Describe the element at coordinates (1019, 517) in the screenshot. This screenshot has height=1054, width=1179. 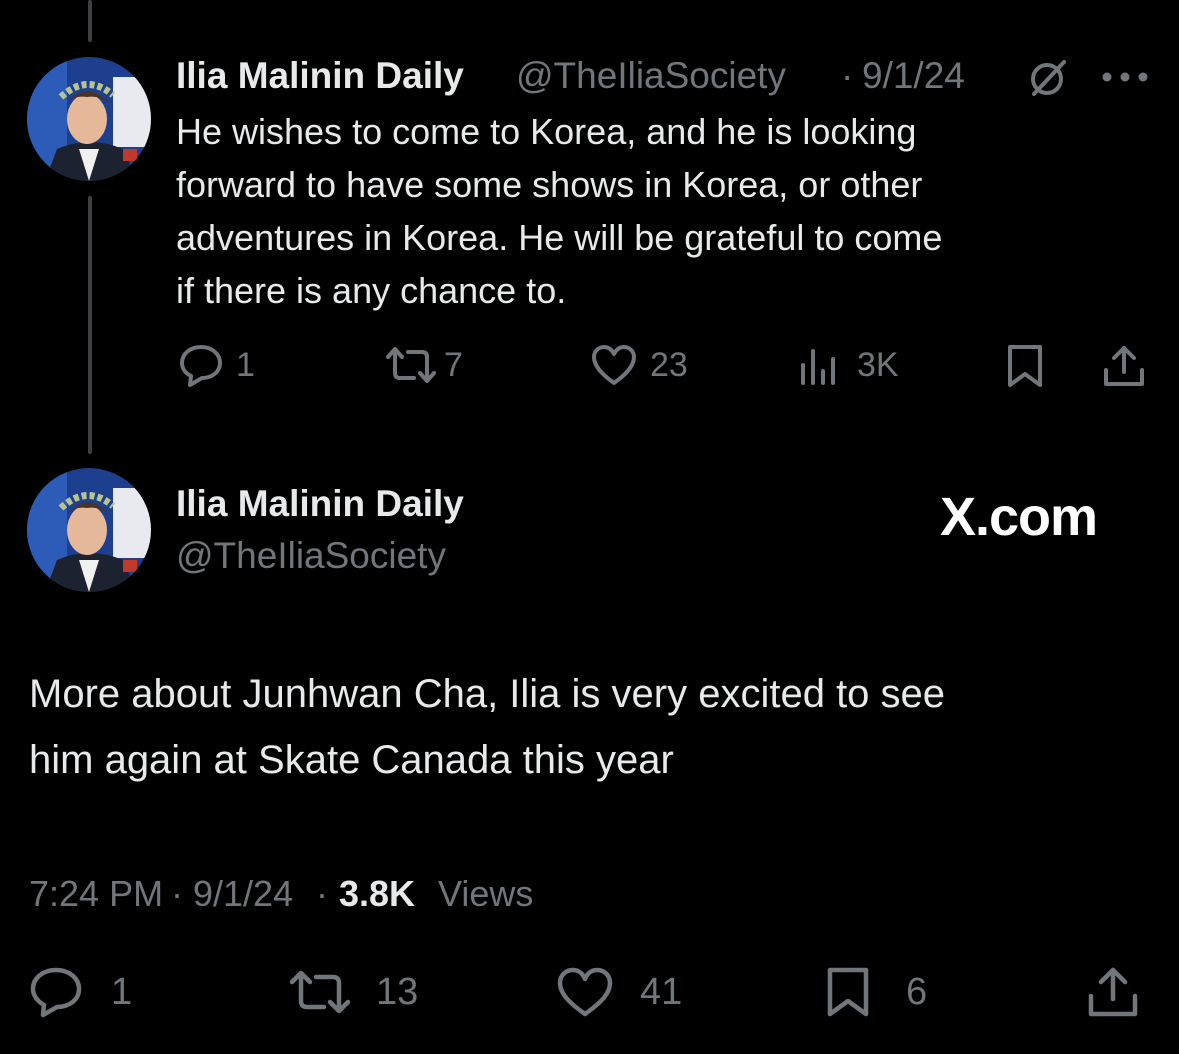
I see `x-com-watermark: X.com` at that location.